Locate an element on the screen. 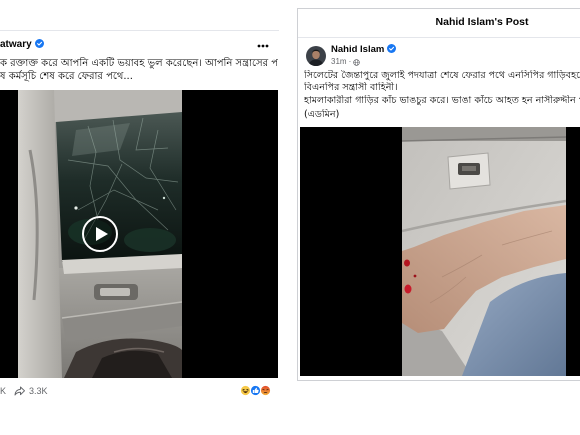 Image resolution: width=580 pixels, height=435 pixels. post-author-row: Nahid Islam is located at coordinates (364, 50).